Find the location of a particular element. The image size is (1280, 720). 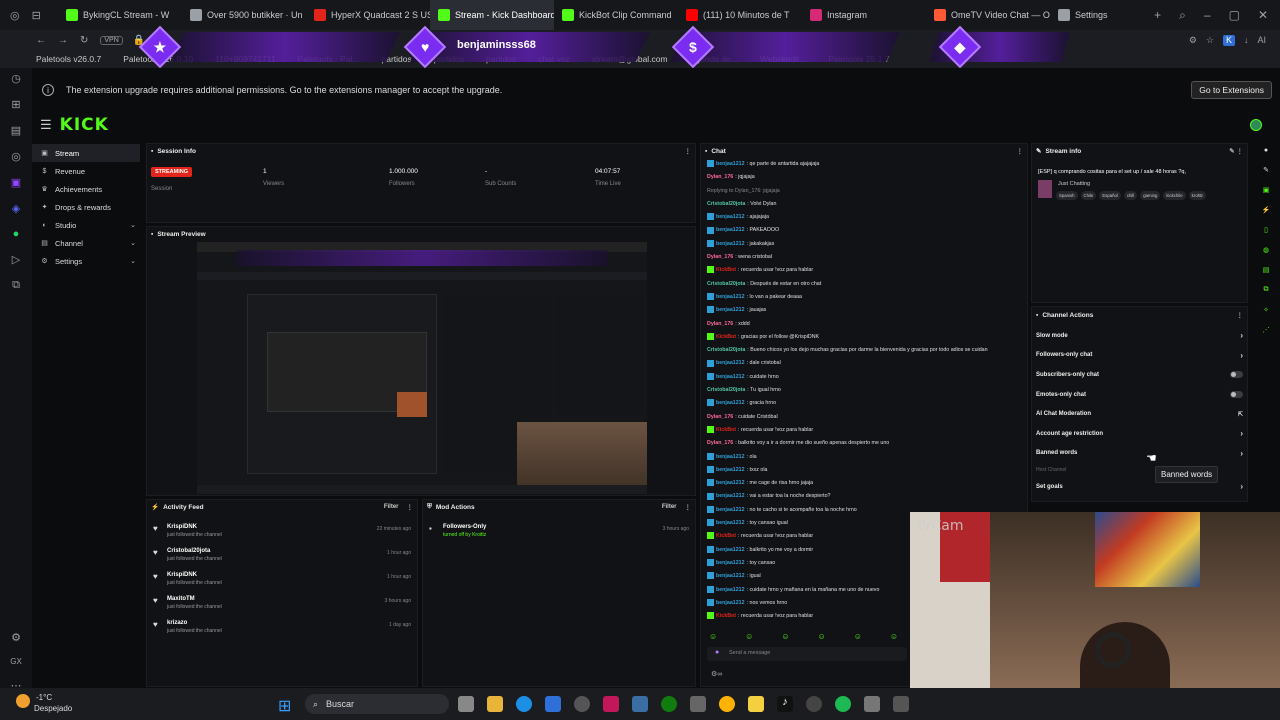

whatsapp-icon: ● is located at coordinates (16, 234).